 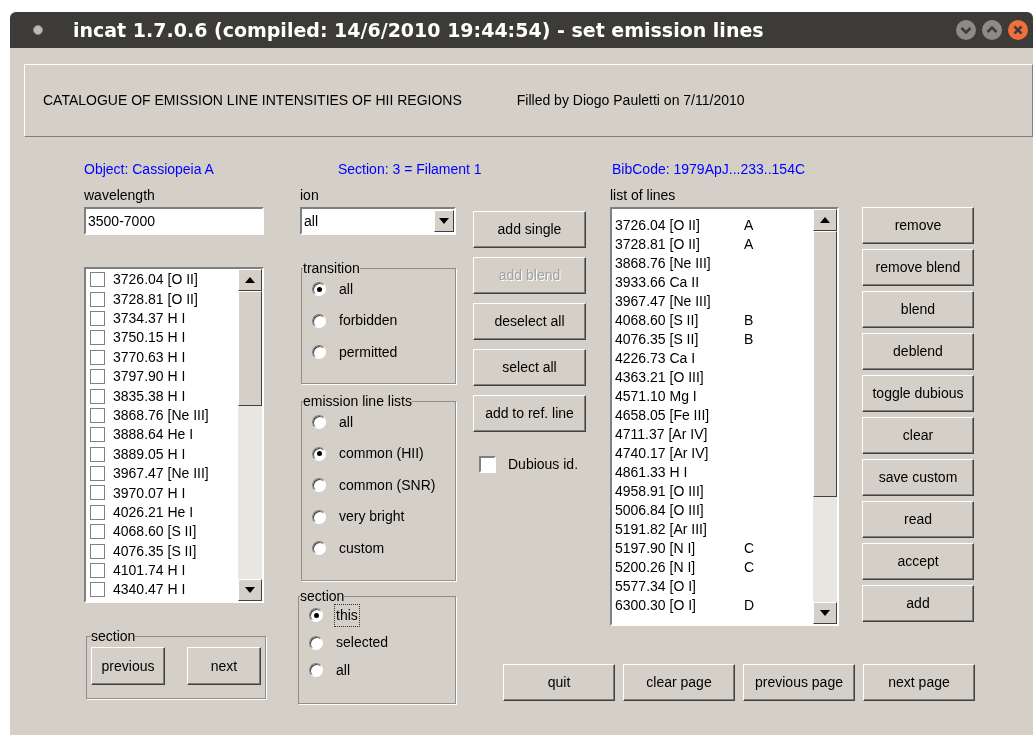 What do you see at coordinates (162, 338) in the screenshot?
I see `checklist-item: 3750.15 H I` at bounding box center [162, 338].